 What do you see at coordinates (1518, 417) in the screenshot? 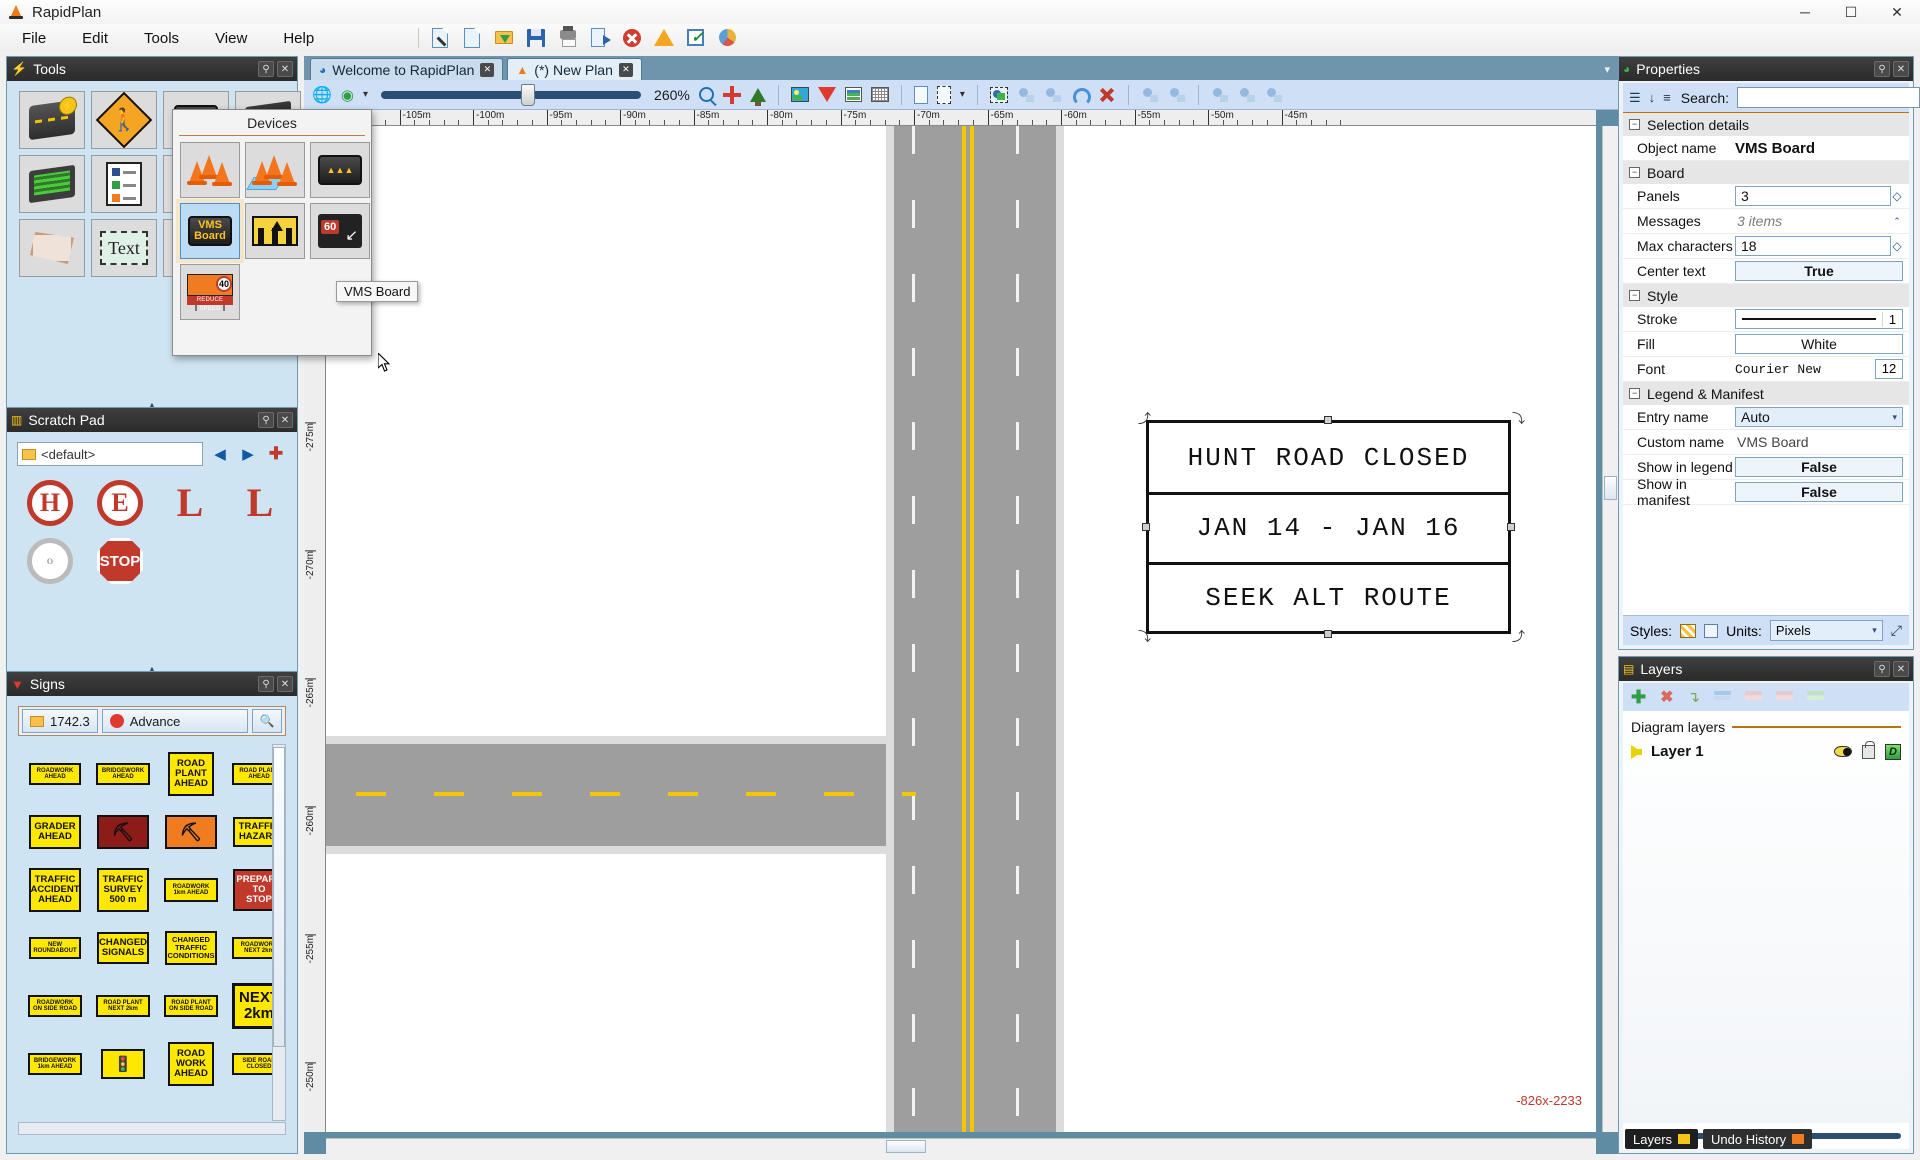
I see `rotate-handle-tr: ⤵` at bounding box center [1518, 417].